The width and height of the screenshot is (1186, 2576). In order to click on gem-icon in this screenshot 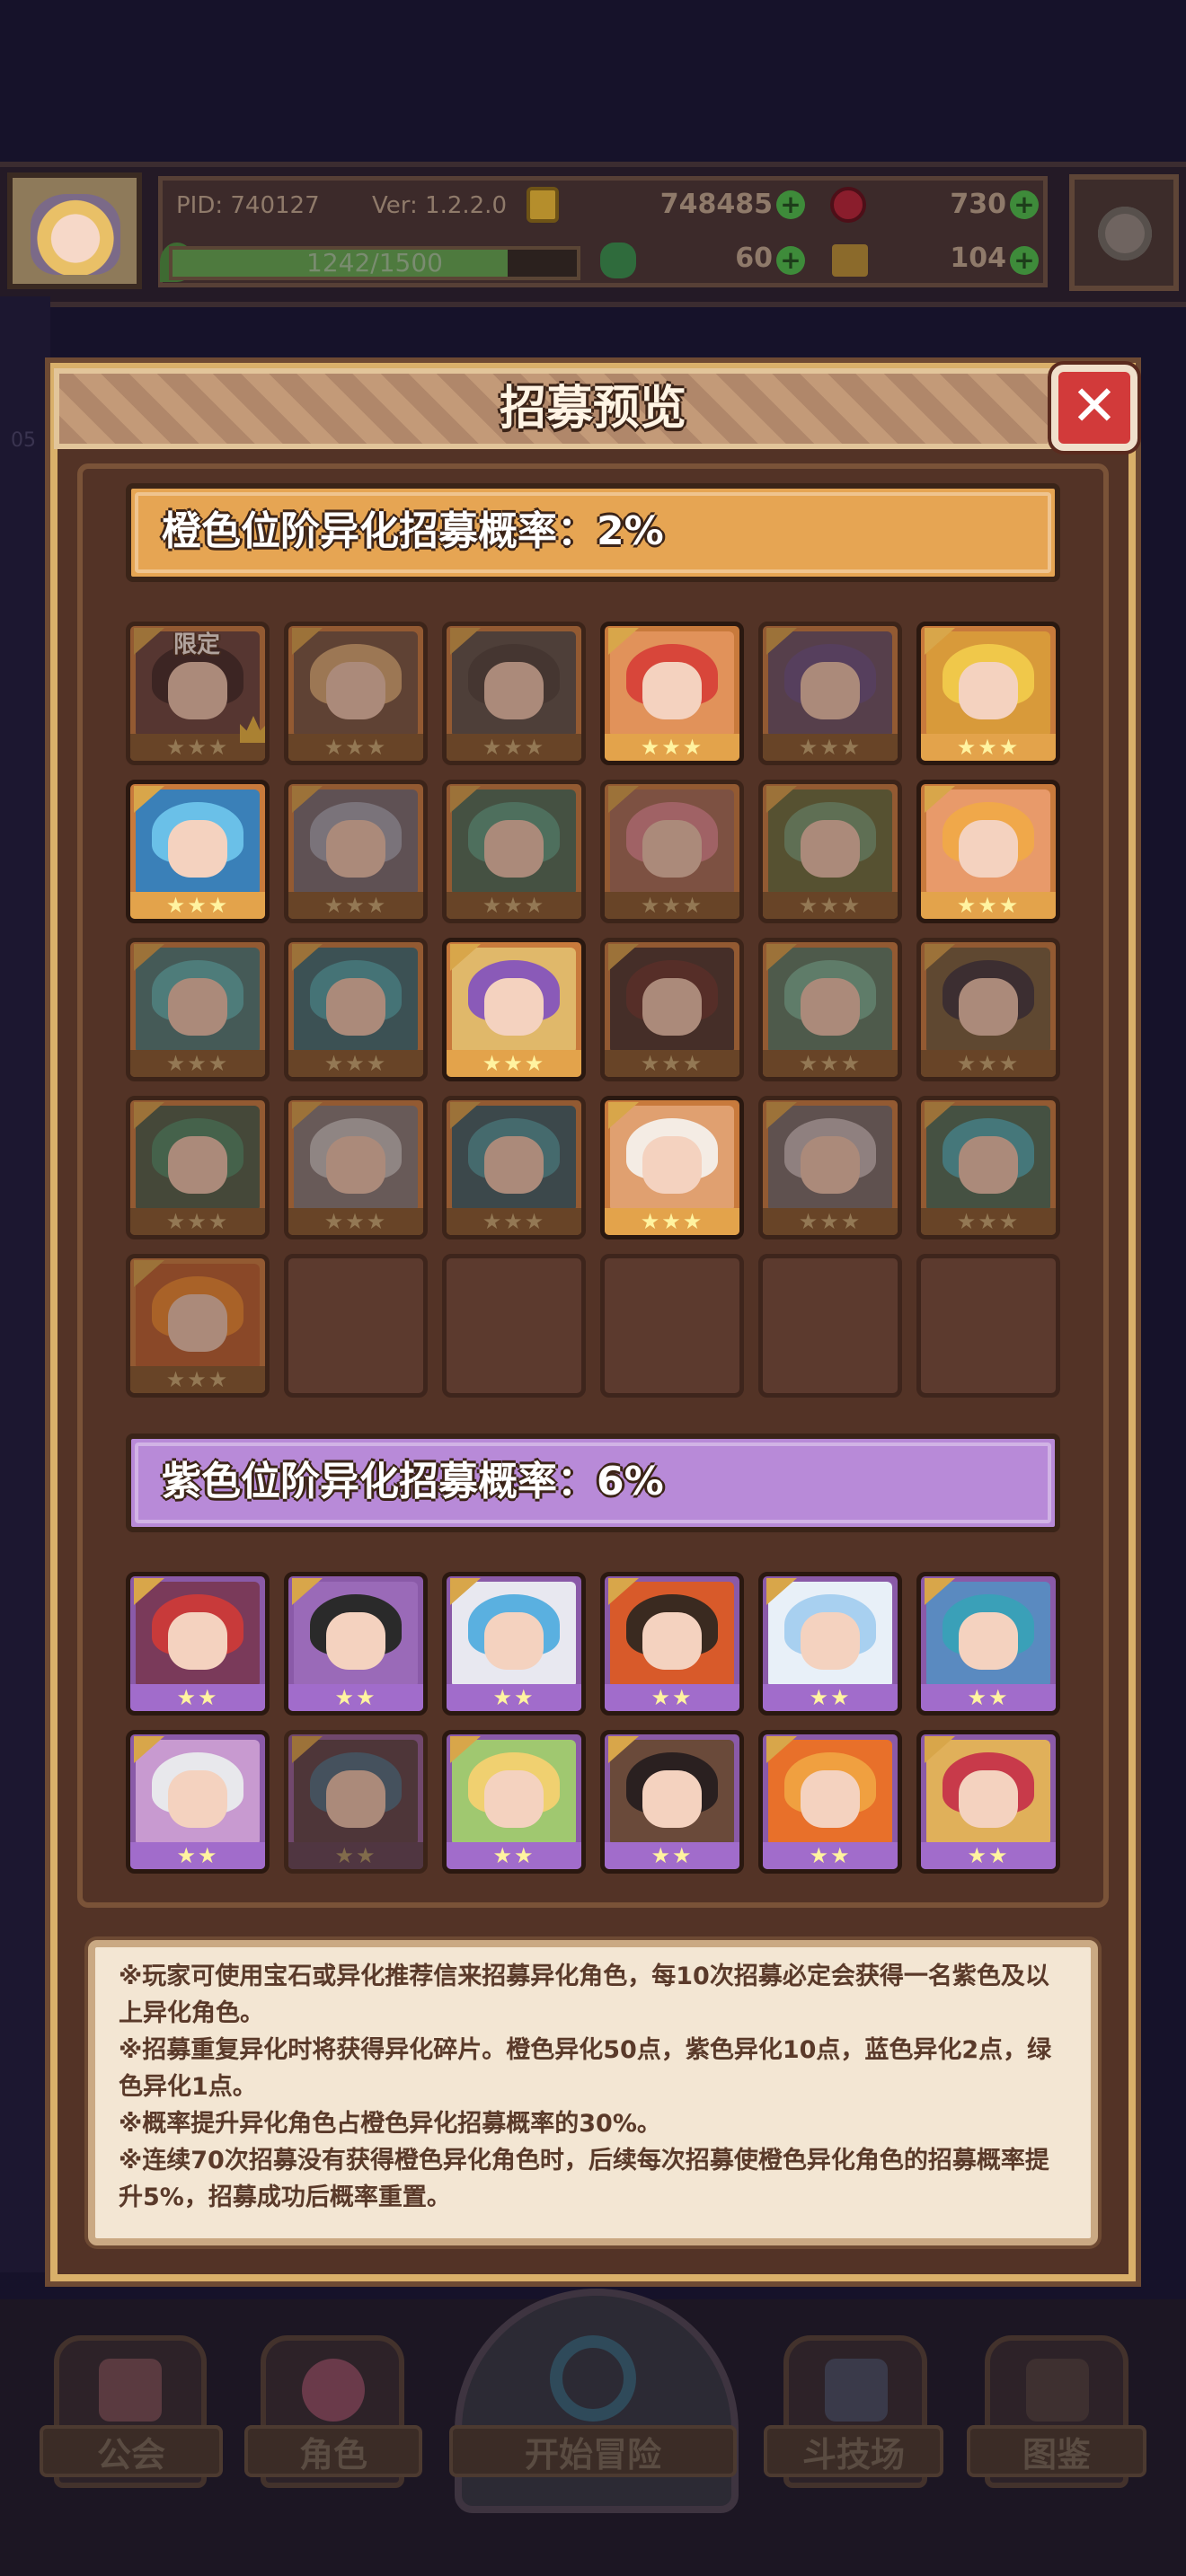, I will do `click(848, 205)`.